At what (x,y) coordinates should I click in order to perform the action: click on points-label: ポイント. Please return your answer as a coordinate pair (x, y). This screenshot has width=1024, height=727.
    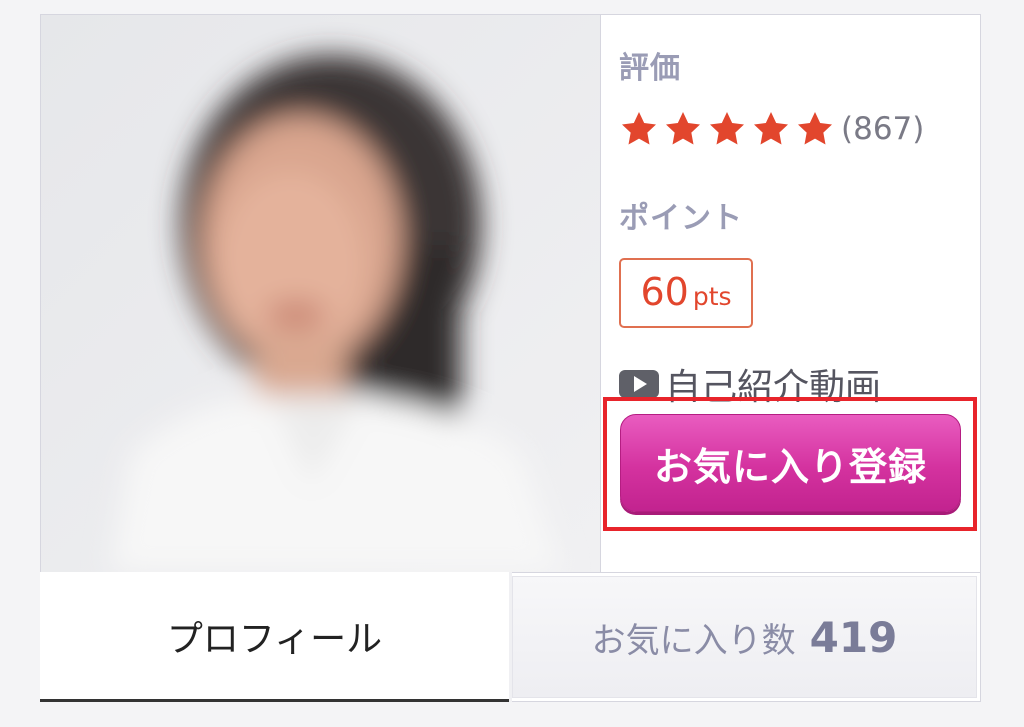
    Looking at the image, I should click on (681, 218).